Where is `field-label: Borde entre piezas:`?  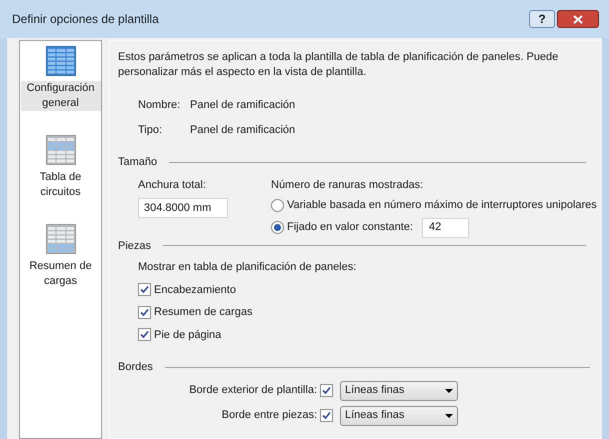 field-label: Borde entre piezas: is located at coordinates (269, 416).